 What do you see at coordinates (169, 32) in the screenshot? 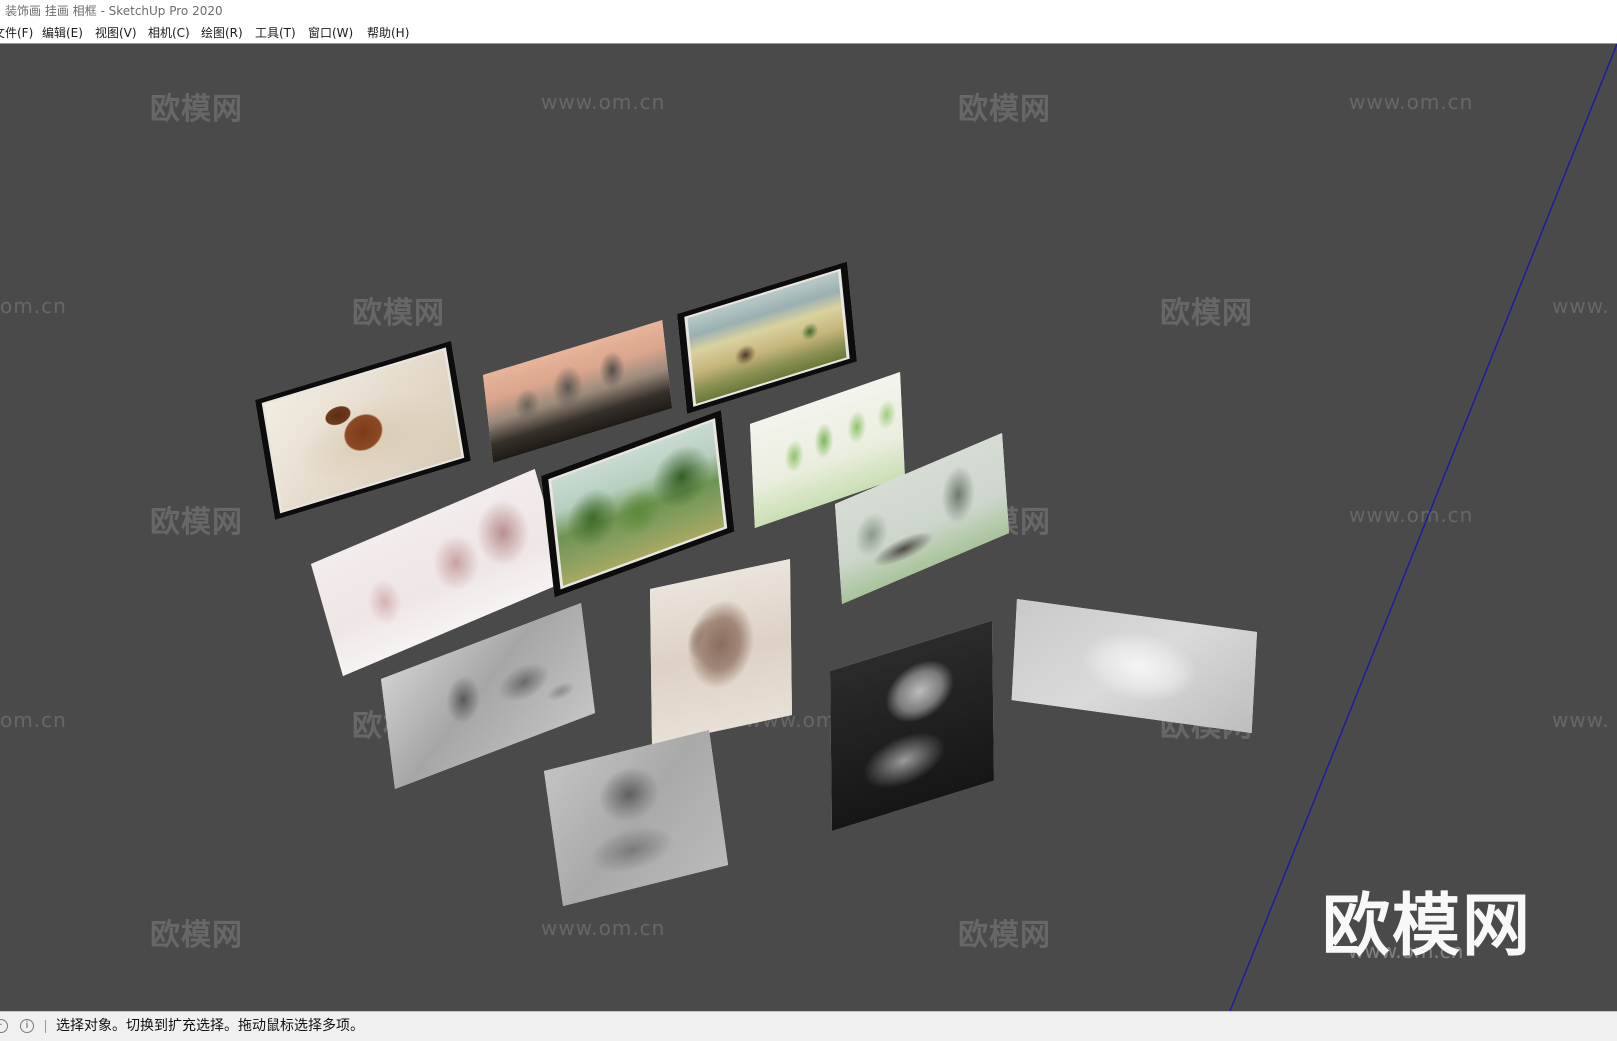
I see `menu-camera: 相机(C)` at bounding box center [169, 32].